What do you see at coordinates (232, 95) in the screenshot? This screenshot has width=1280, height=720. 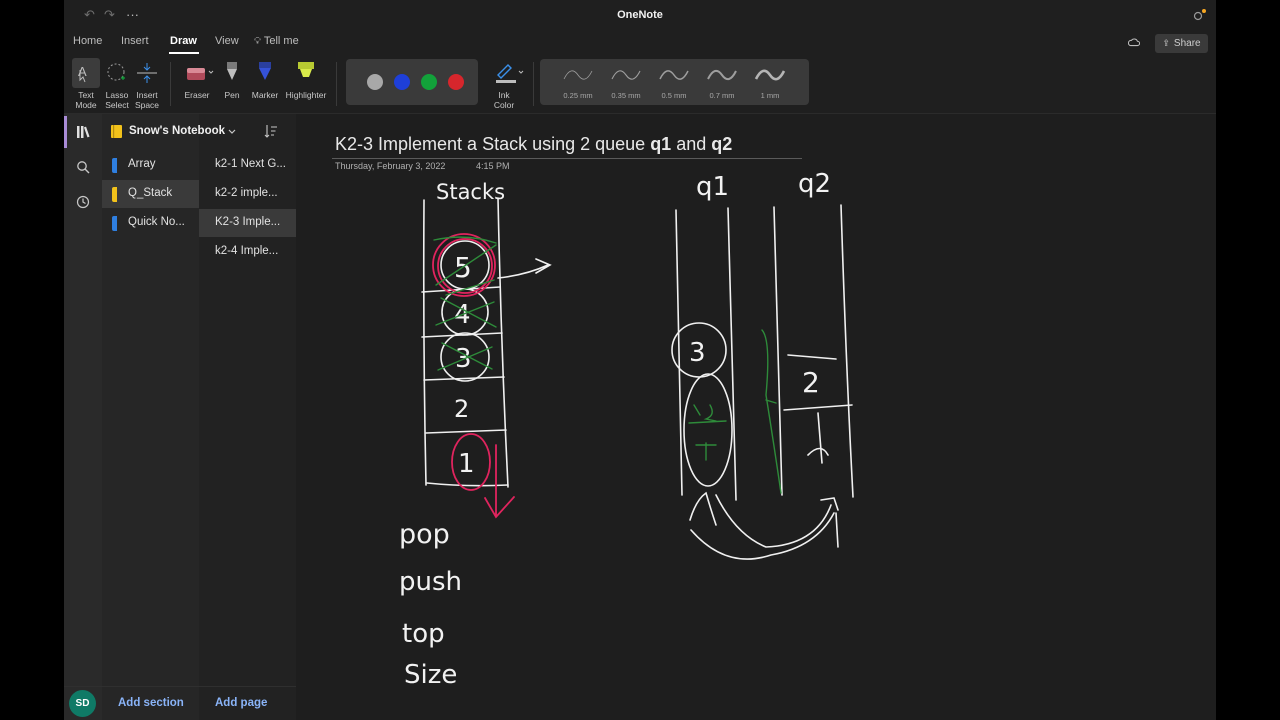 I see `pen-label: Pen` at bounding box center [232, 95].